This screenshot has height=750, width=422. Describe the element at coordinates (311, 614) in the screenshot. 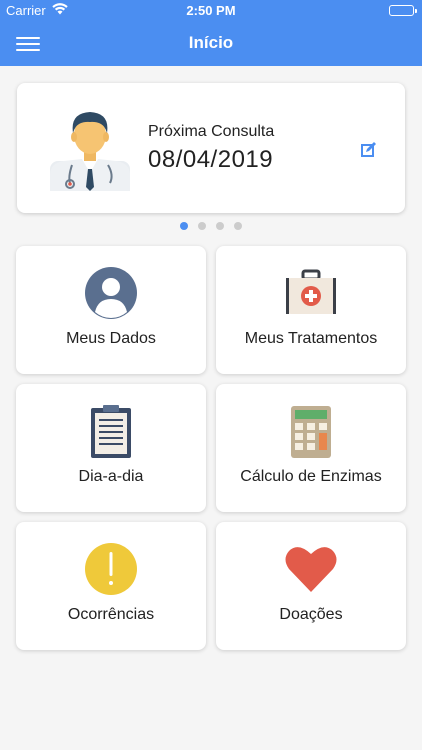

I see `tile-label: Doações` at that location.